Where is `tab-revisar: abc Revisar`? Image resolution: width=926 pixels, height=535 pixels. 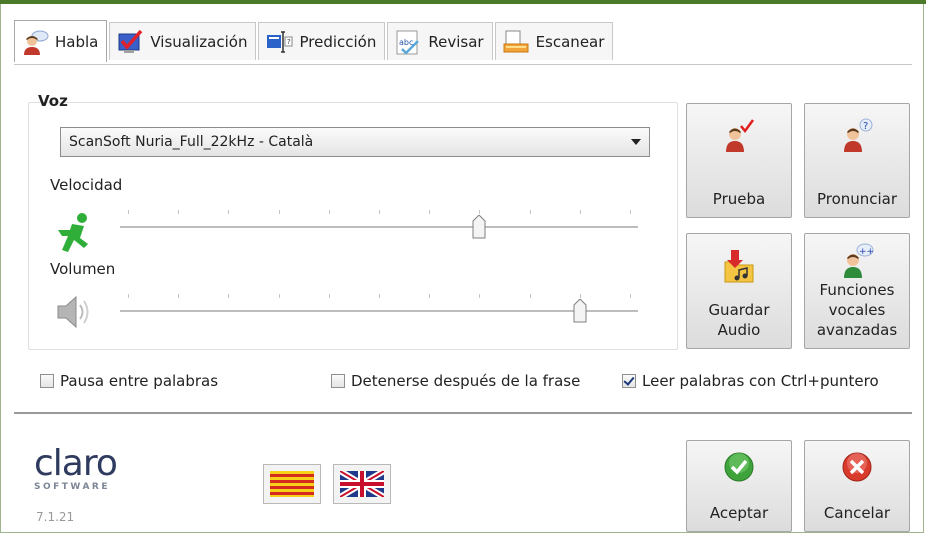 tab-revisar: abc Revisar is located at coordinates (440, 41).